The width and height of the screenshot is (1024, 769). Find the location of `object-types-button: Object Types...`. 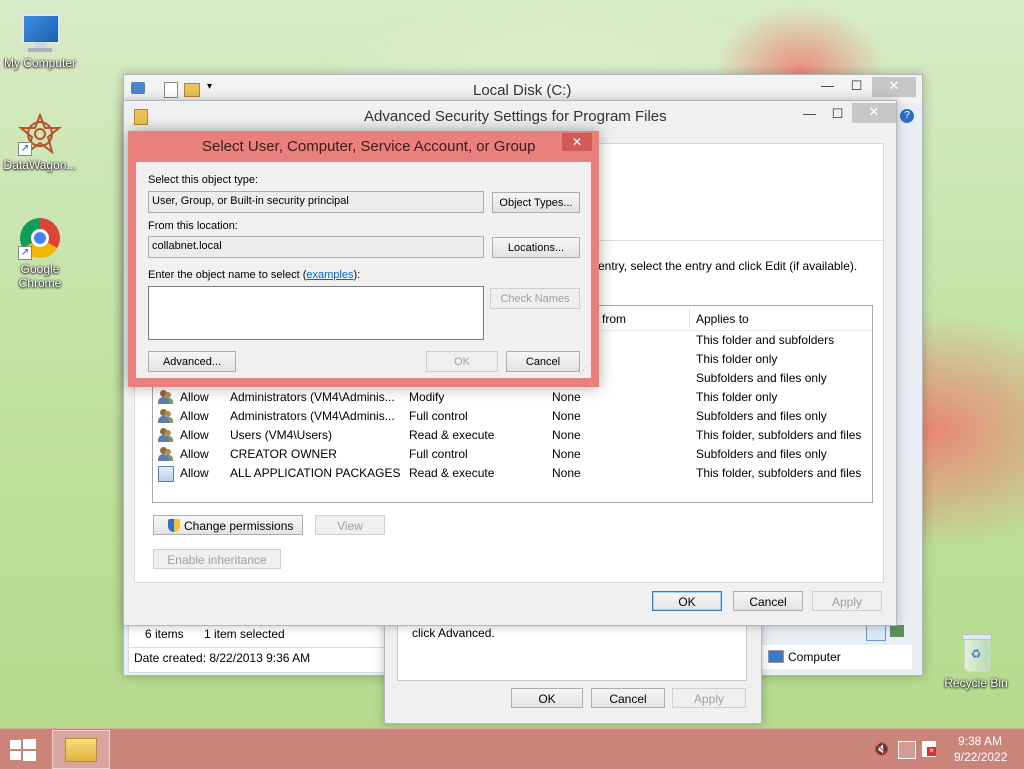

object-types-button: Object Types... is located at coordinates (536, 202).